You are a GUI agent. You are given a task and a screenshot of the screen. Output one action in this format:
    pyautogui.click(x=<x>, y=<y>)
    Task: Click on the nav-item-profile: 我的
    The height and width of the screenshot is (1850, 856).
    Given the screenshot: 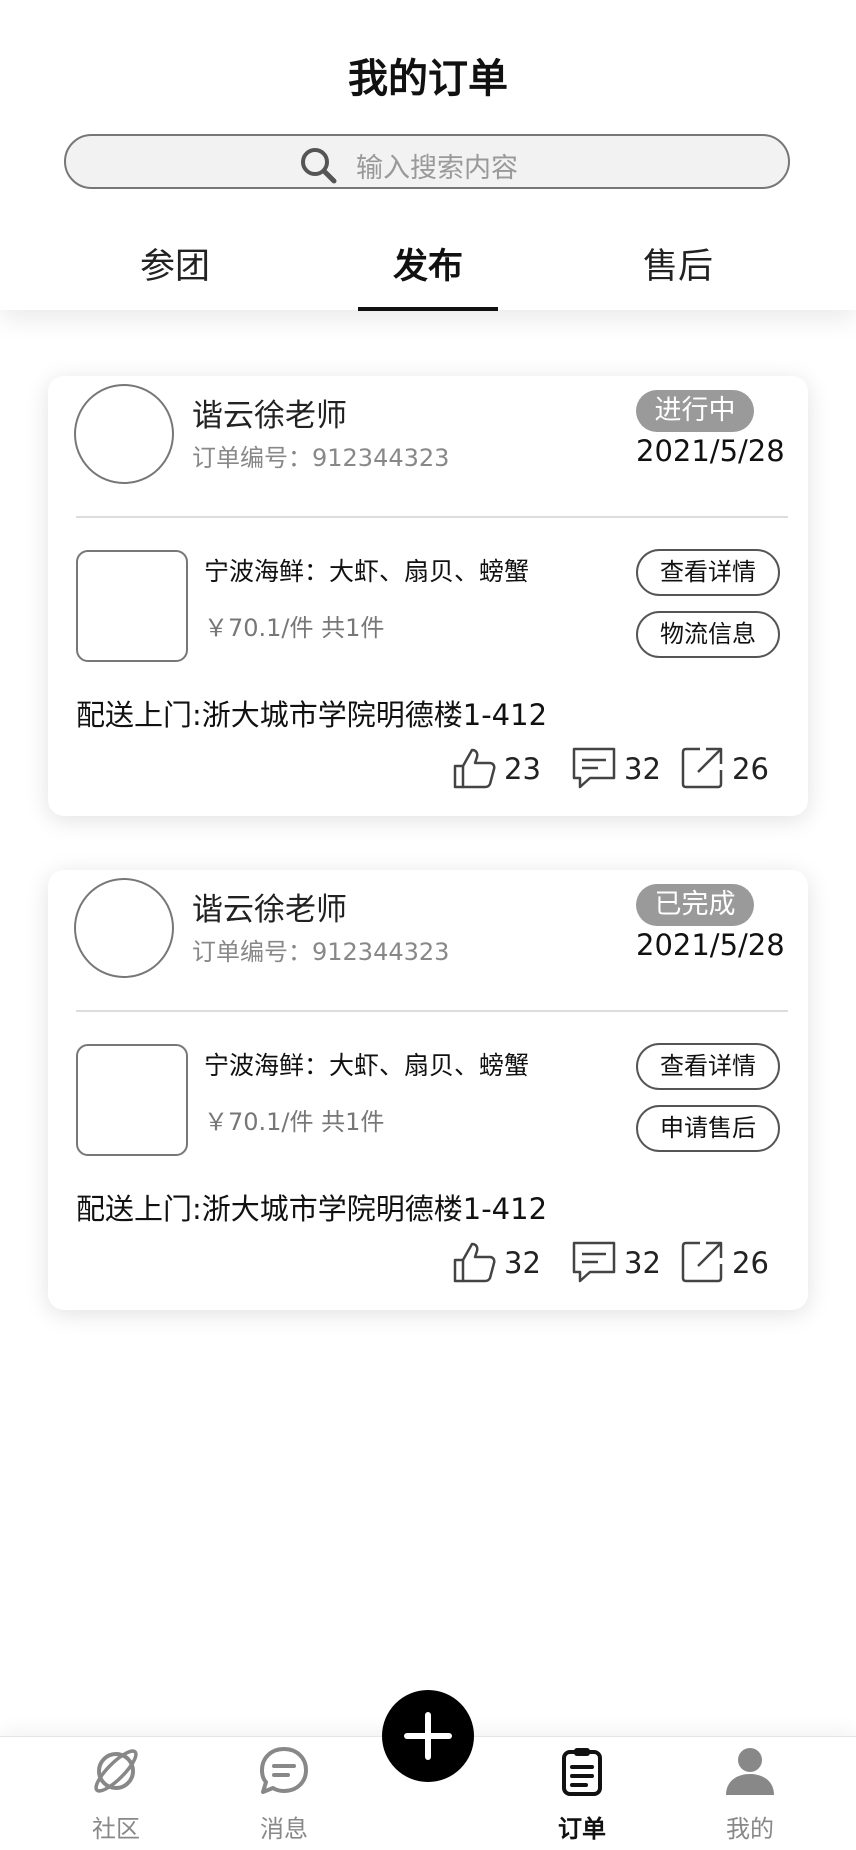 What is the action you would take?
    pyautogui.click(x=750, y=1793)
    